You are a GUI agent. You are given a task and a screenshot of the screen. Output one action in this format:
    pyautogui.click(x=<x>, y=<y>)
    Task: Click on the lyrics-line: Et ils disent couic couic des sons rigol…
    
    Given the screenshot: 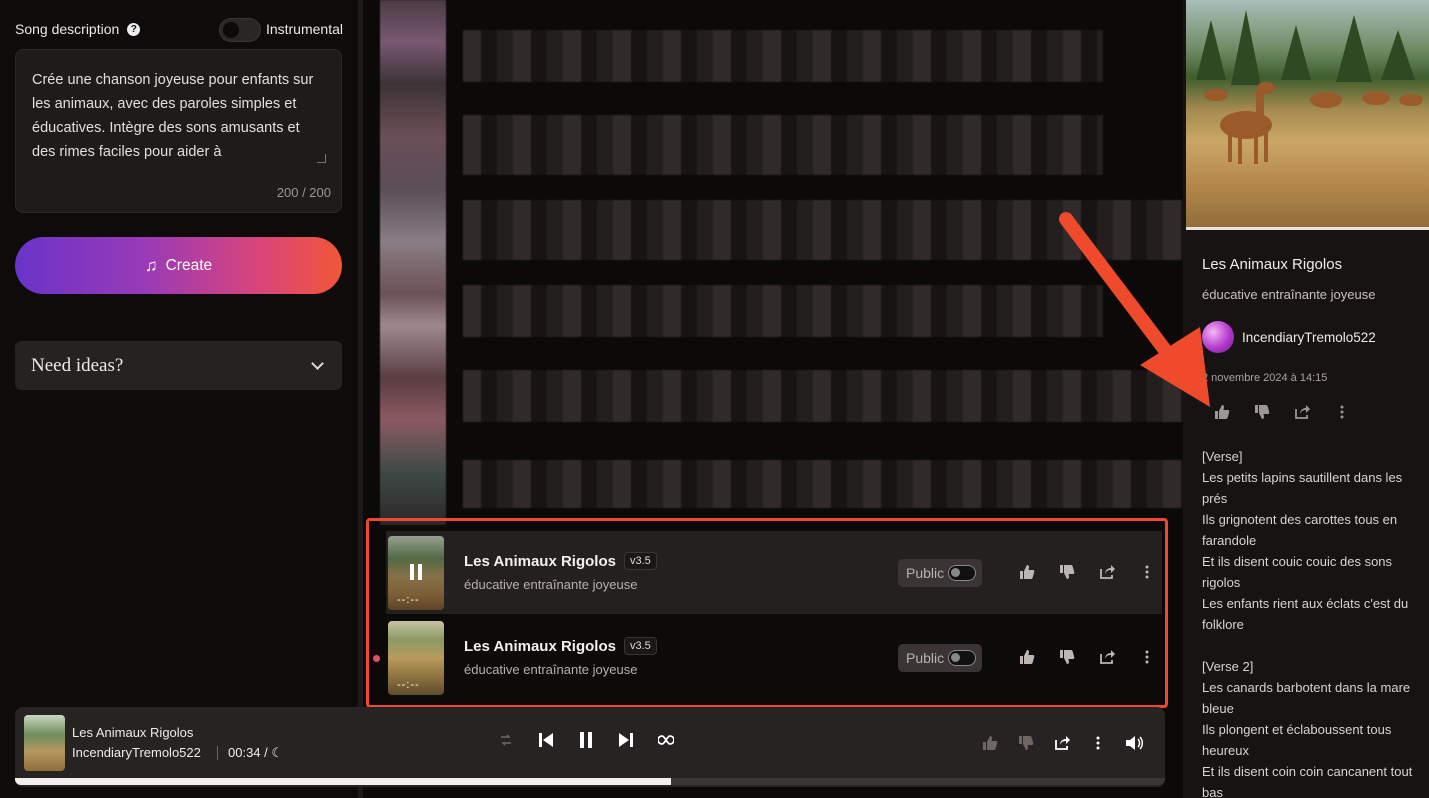 What is the action you would take?
    pyautogui.click(x=1297, y=572)
    